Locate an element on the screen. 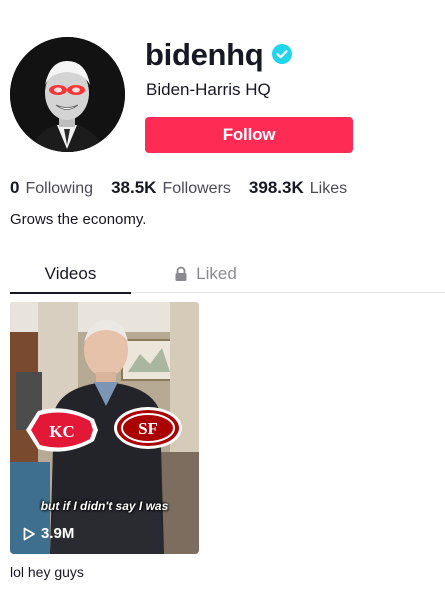 Image resolution: width=445 pixels, height=592 pixels. profile-tabs: Videos Liked is located at coordinates (227, 274).